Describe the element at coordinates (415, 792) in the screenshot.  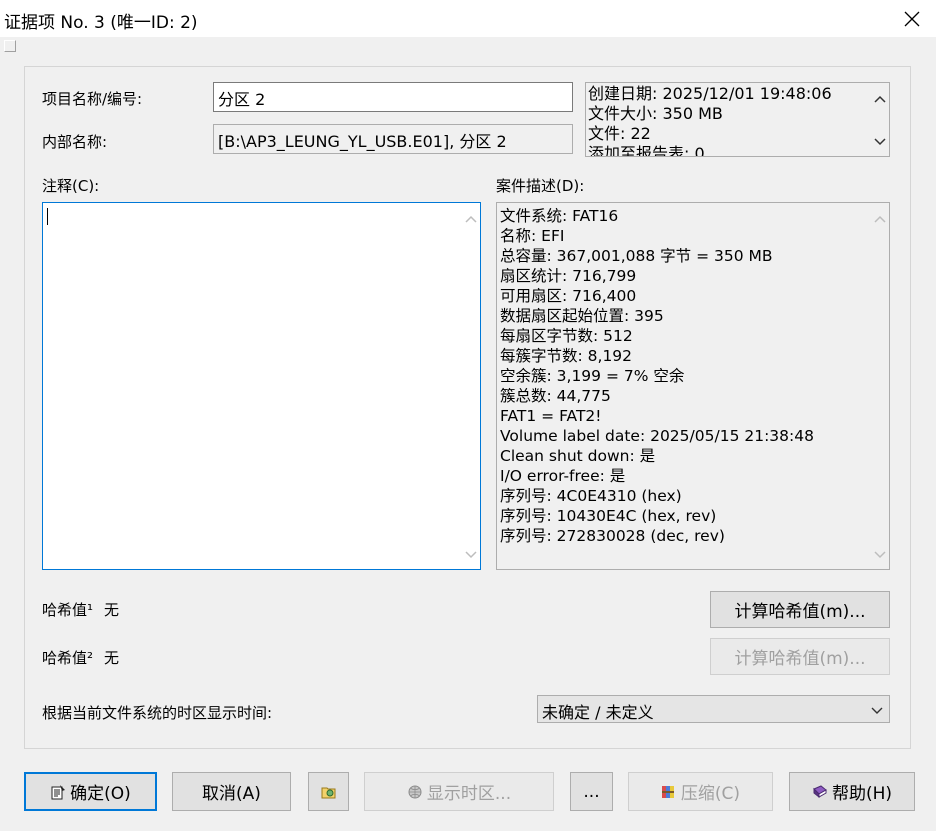
I see `globe-icon` at that location.